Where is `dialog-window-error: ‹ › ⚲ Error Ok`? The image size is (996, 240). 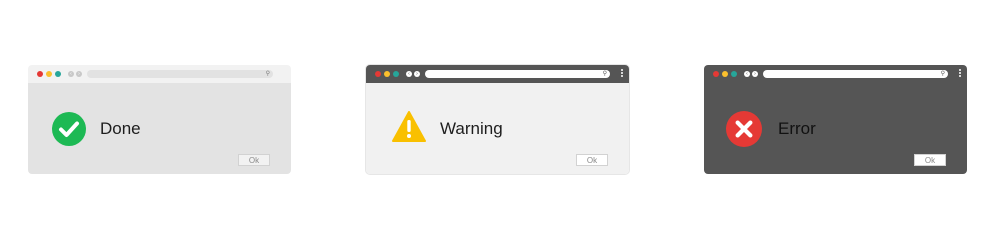 dialog-window-error: ‹ › ⚲ Error Ok is located at coordinates (835, 119).